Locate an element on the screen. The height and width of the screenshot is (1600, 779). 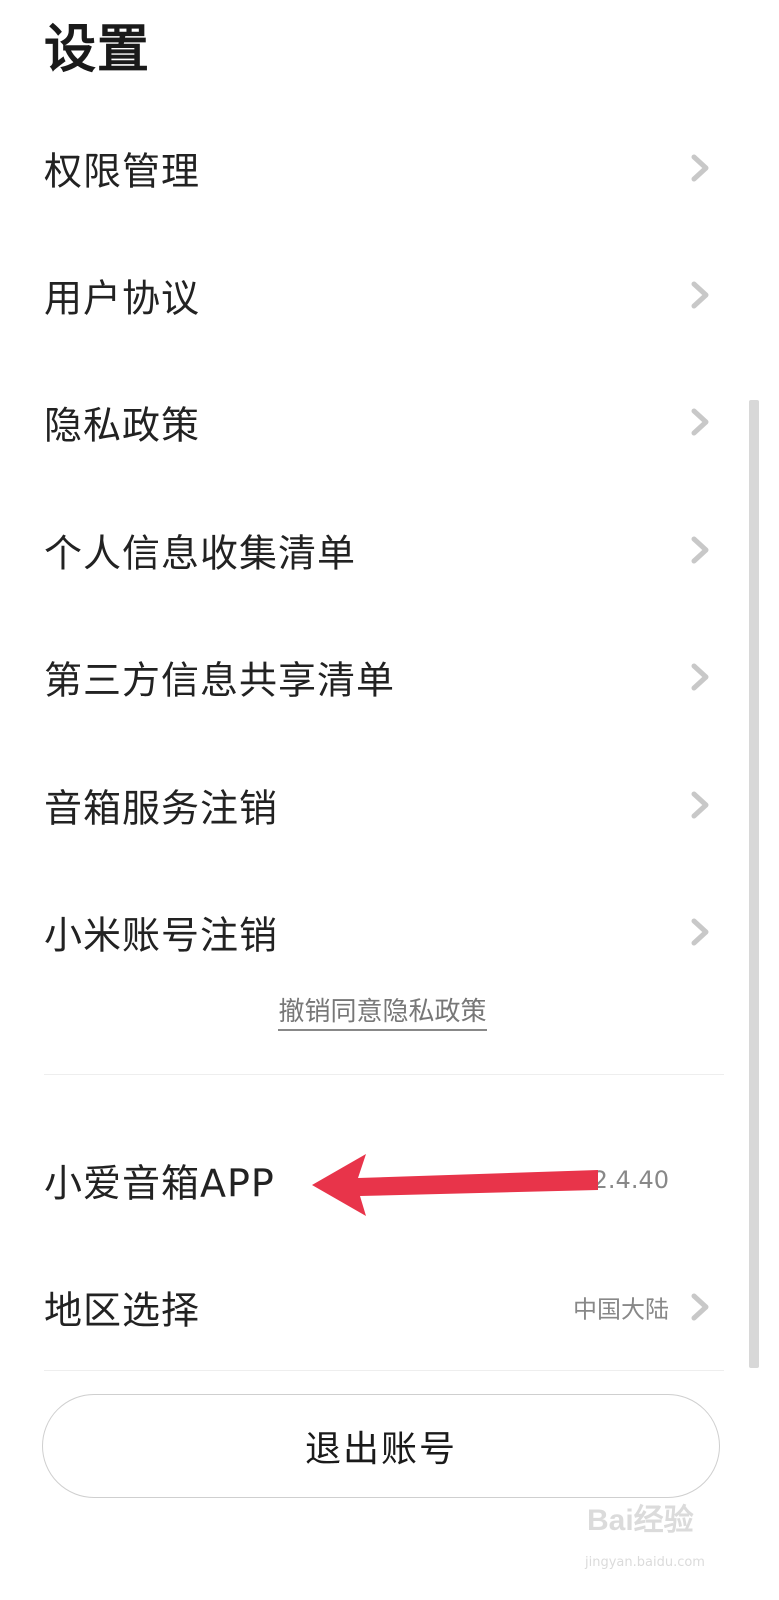
menu-item-label: 第三方信息共享清单 is located at coordinates (220, 680).